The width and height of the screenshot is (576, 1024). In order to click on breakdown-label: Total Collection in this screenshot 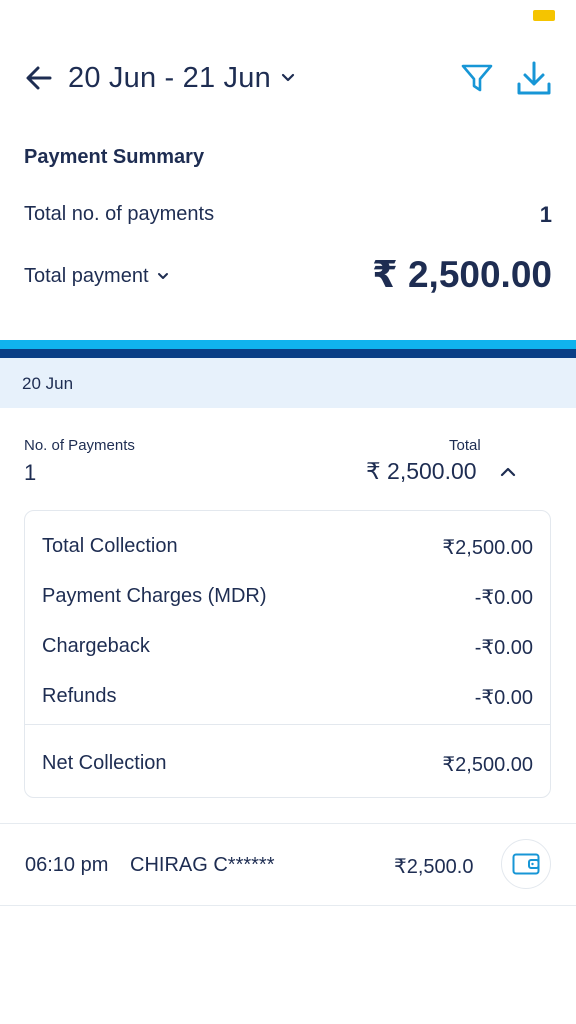, I will do `click(110, 546)`.